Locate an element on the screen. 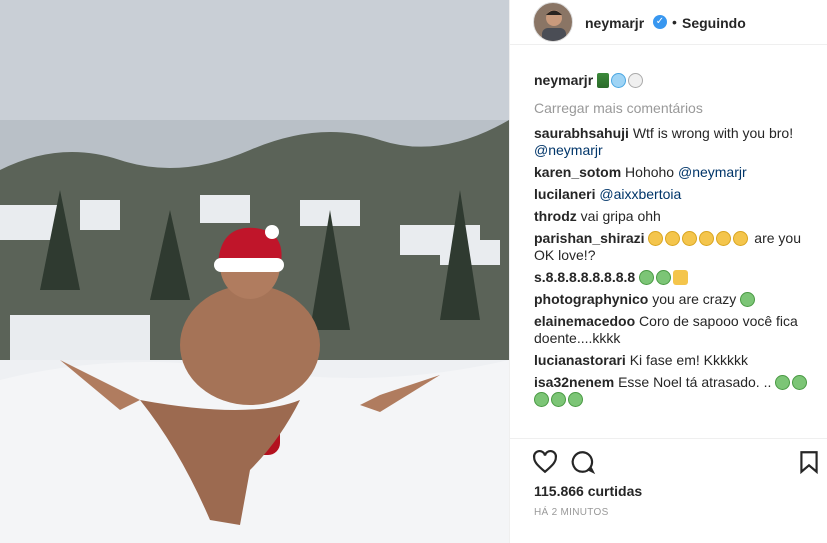 The image size is (827, 543). comment-username: s.8.8.8.8.8.8.8.8 is located at coordinates (584, 277).